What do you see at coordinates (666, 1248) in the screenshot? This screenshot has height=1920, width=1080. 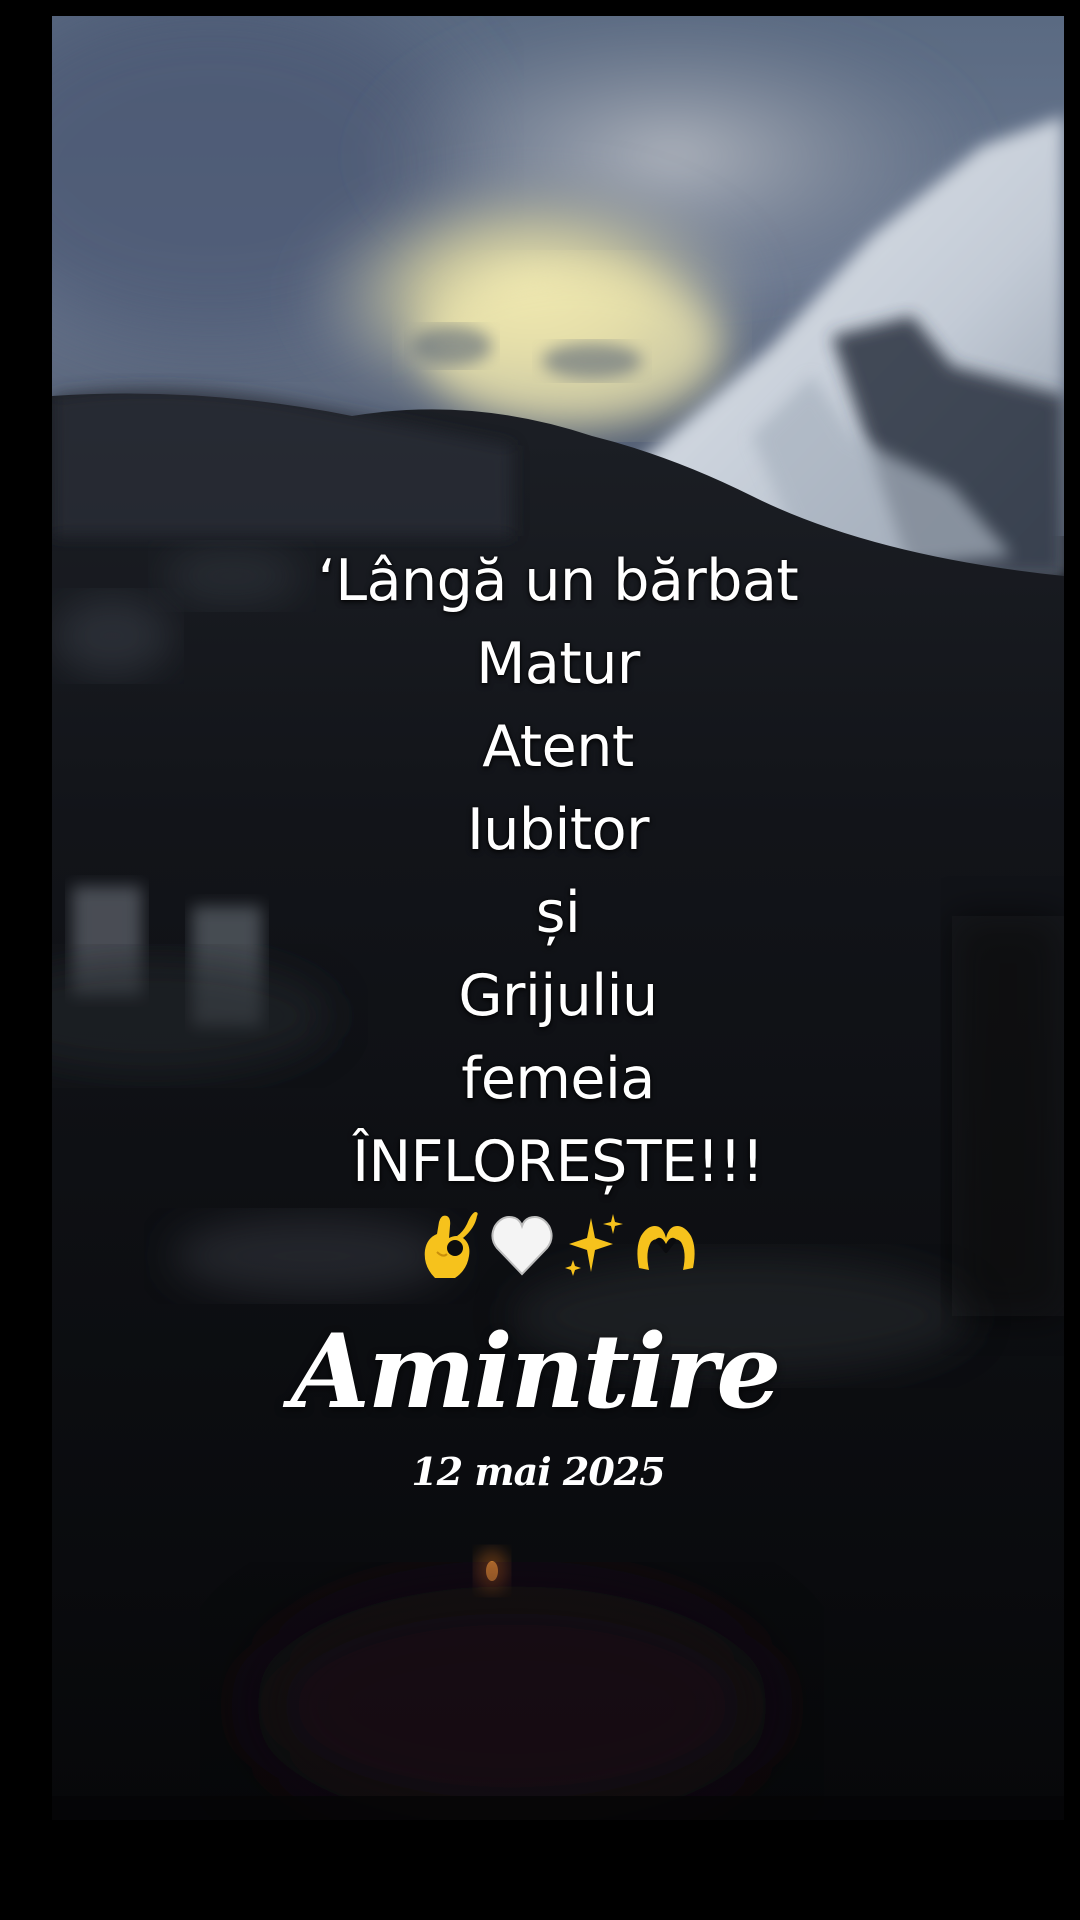 I see `heart-hands-icon` at bounding box center [666, 1248].